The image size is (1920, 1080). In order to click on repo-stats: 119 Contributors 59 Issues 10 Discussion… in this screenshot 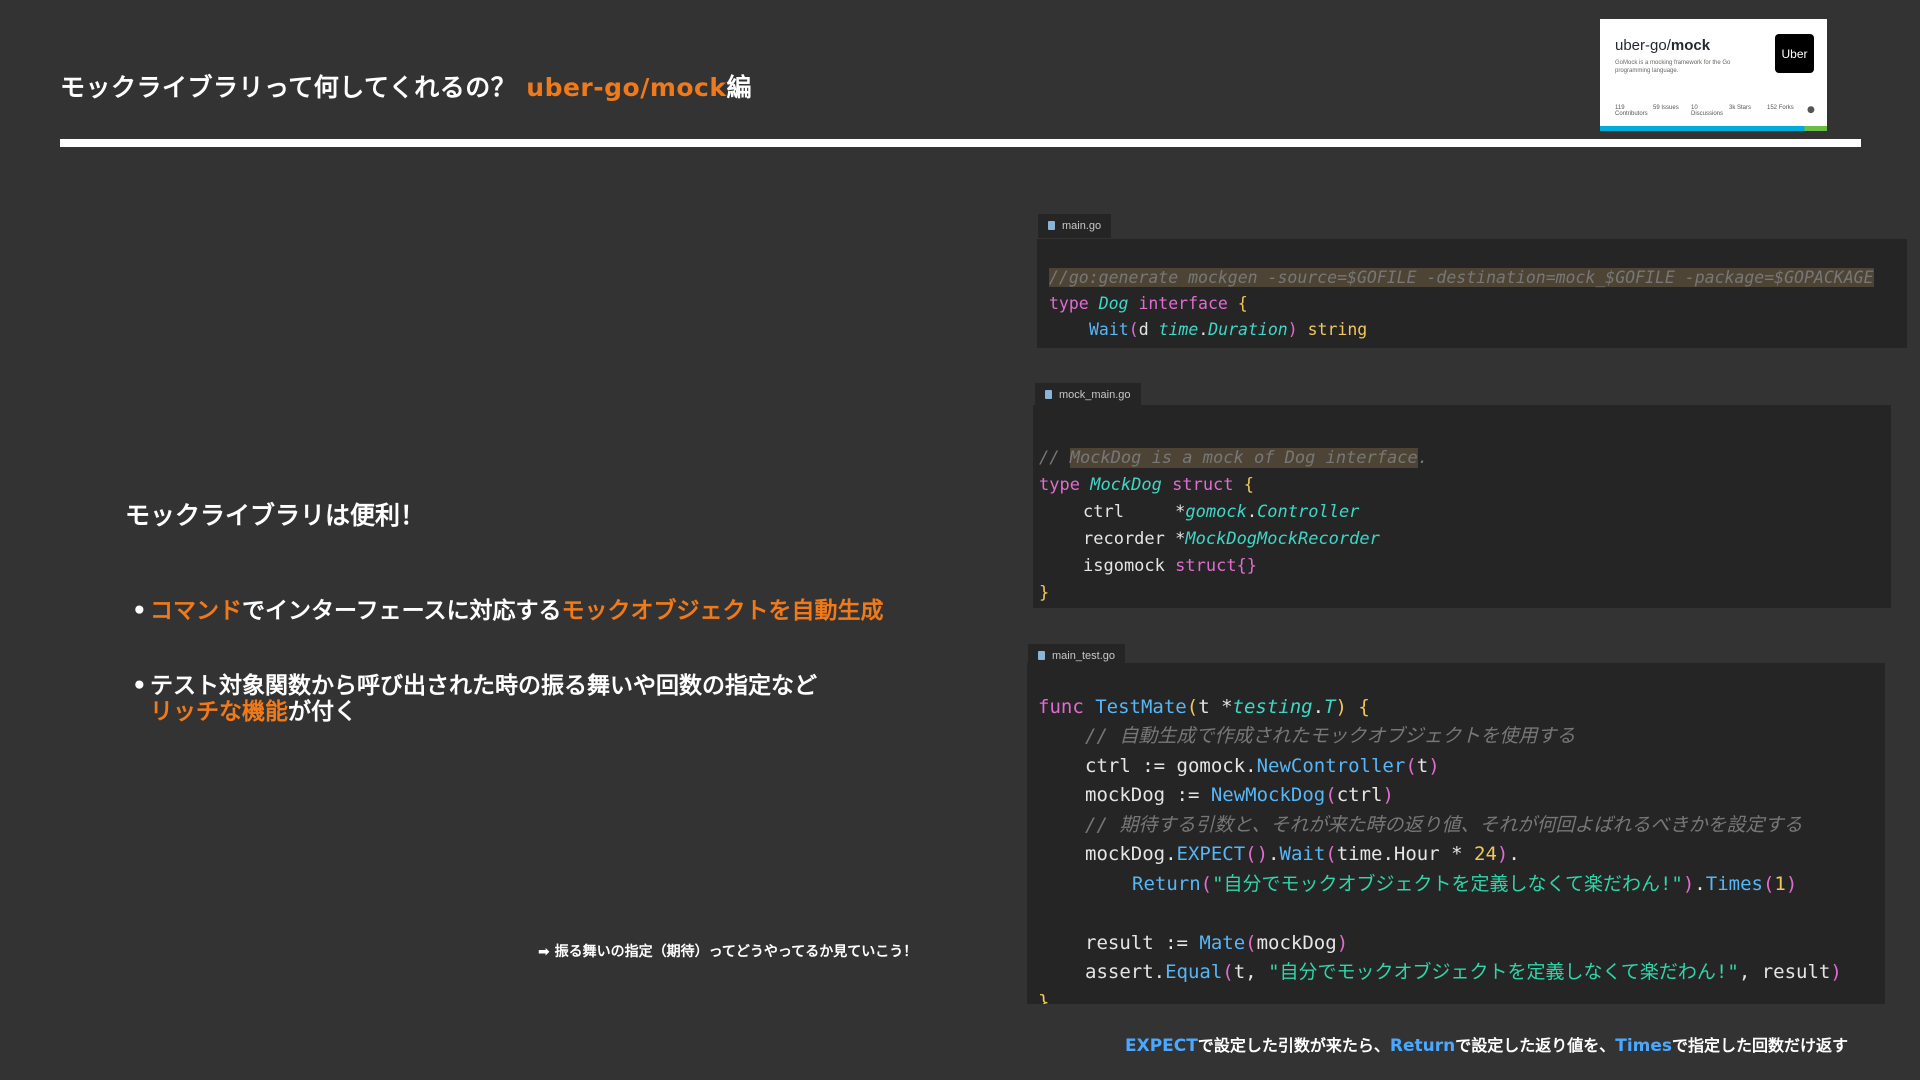, I will do `click(1707, 111)`.